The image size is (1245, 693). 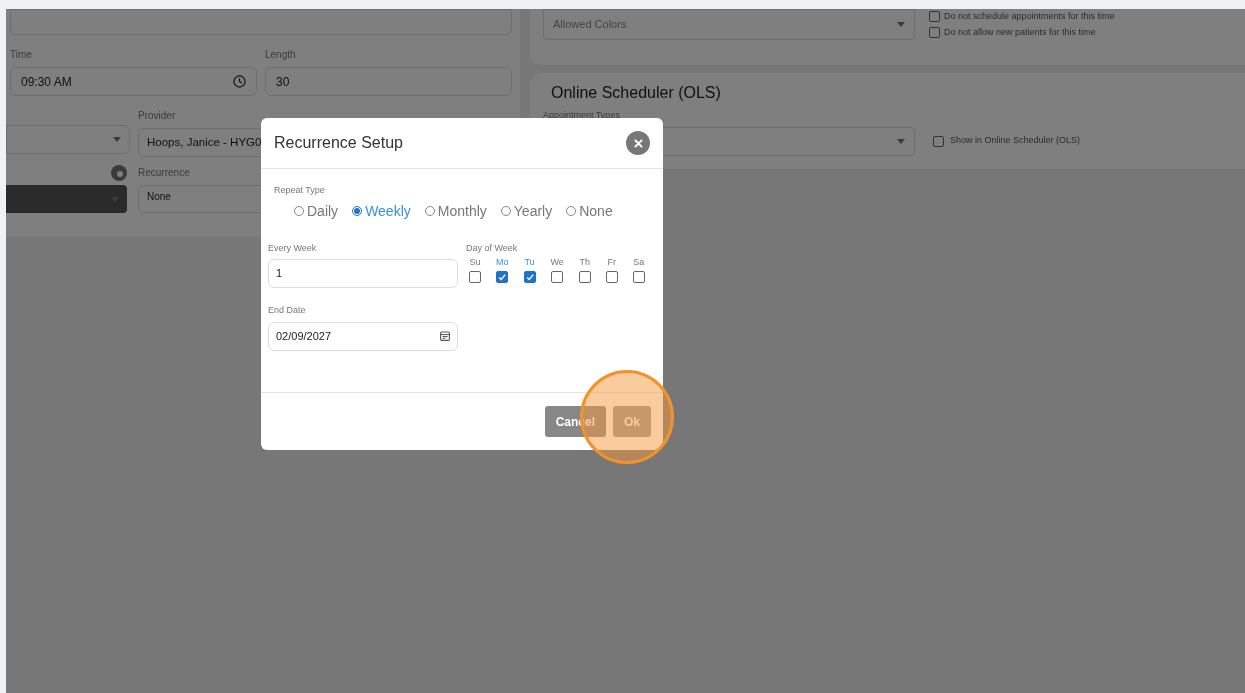 I want to click on field-label: Every Week, so click(x=293, y=248).